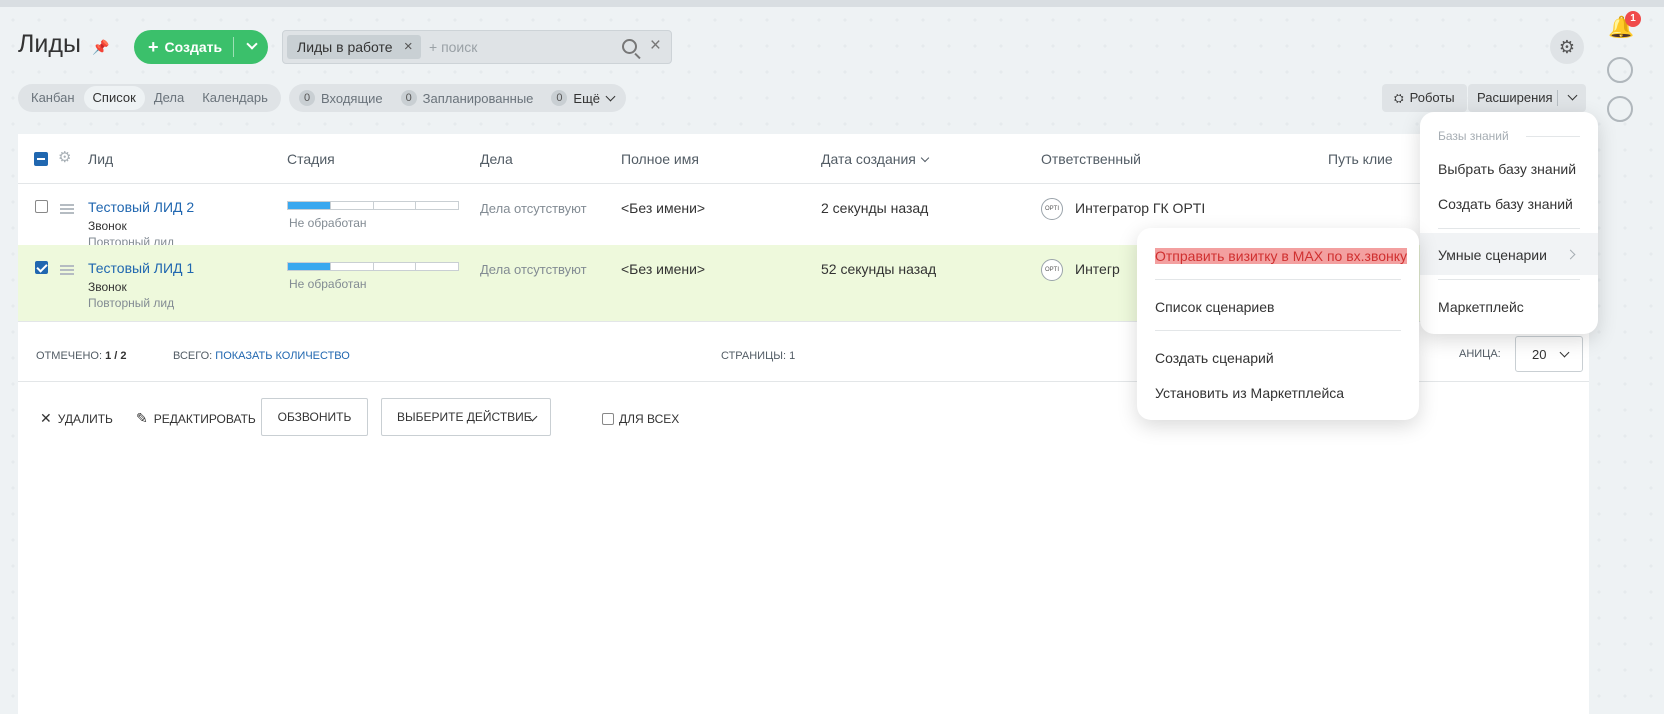  Describe the element at coordinates (868, 159) in the screenshot. I see `column-header-created-label: Дата создания` at that location.